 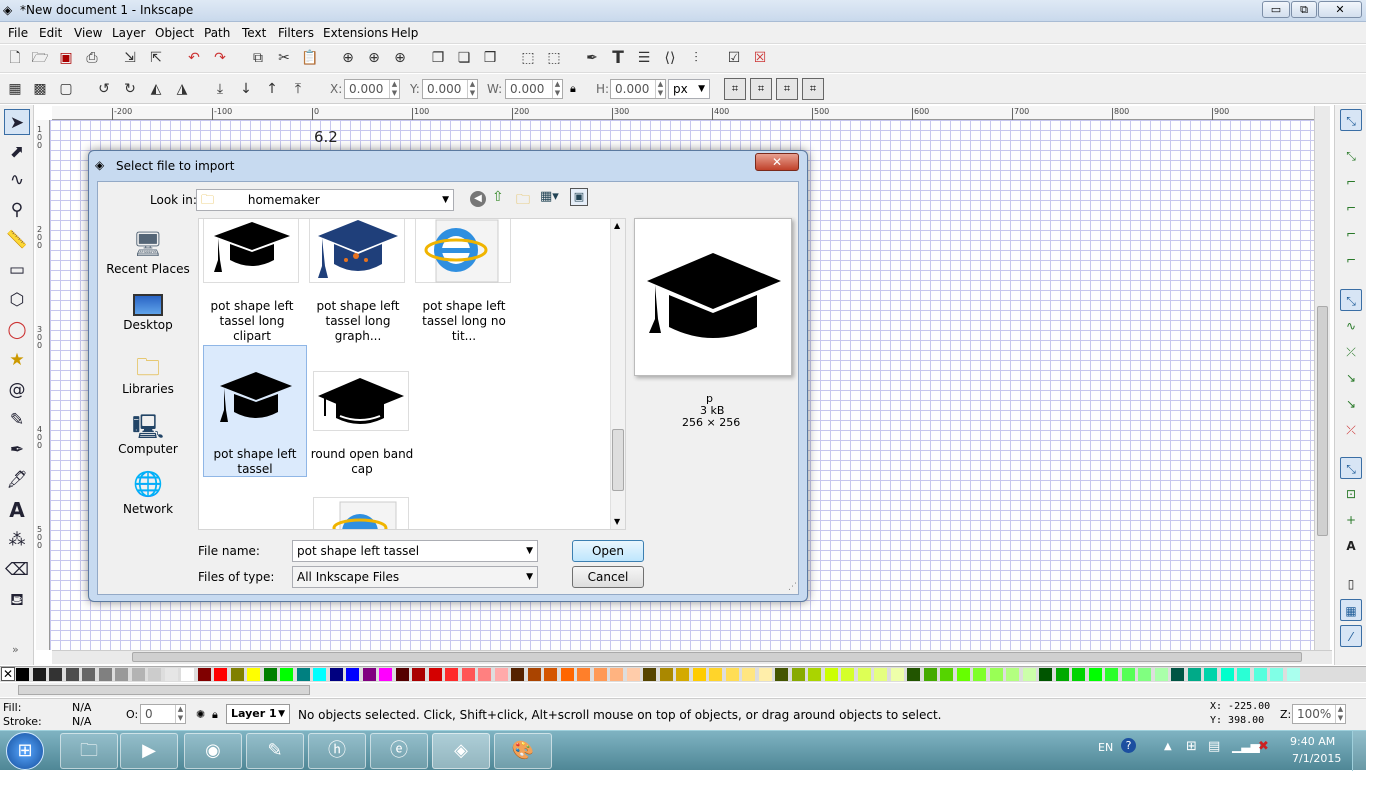 What do you see at coordinates (1322, 379) in the screenshot?
I see `canvas-vertical-scrollbar` at bounding box center [1322, 379].